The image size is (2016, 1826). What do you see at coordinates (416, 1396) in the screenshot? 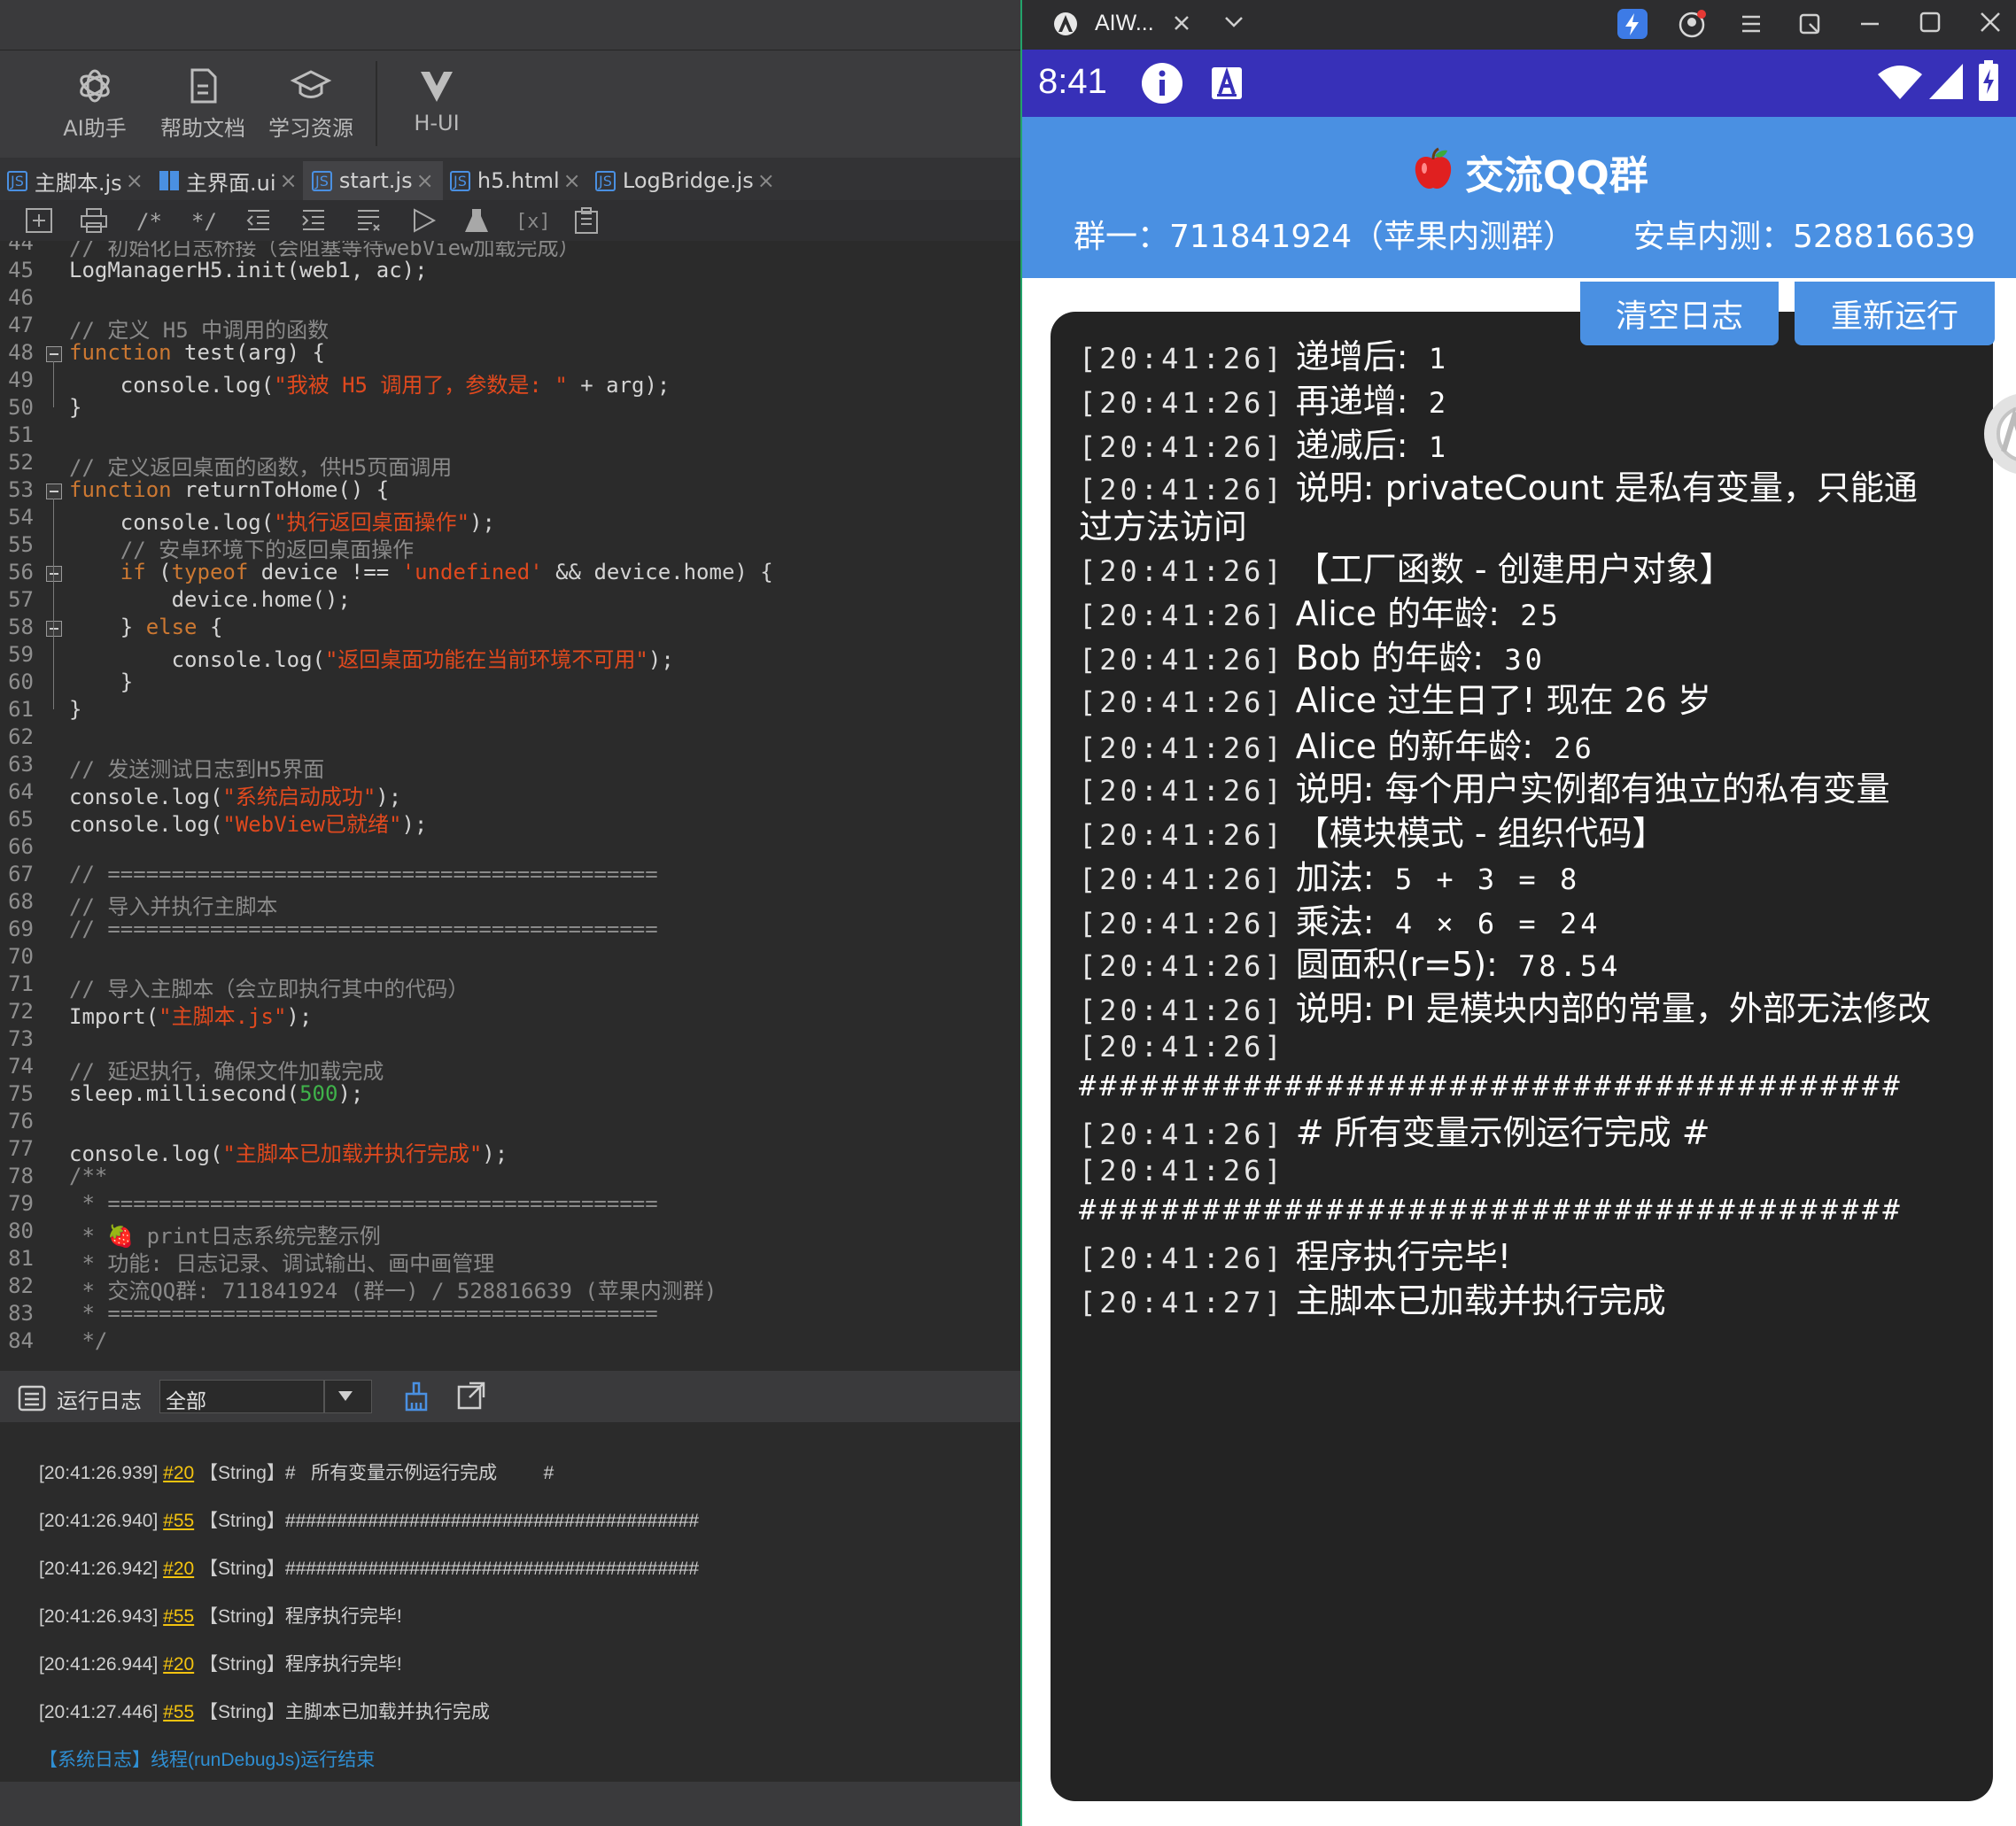
I see `clear-log-brush-icon` at bounding box center [416, 1396].